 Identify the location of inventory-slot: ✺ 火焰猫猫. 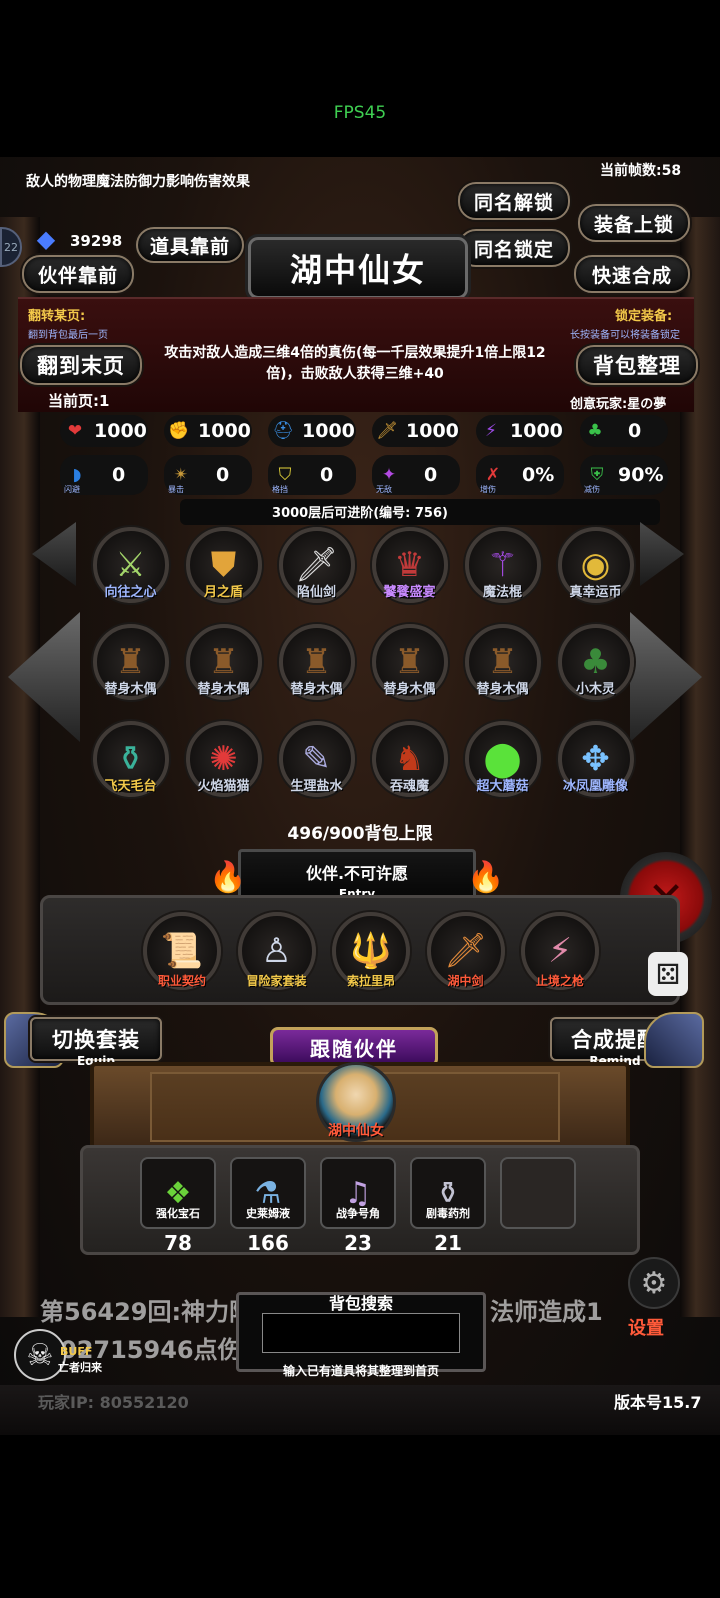
(223, 769).